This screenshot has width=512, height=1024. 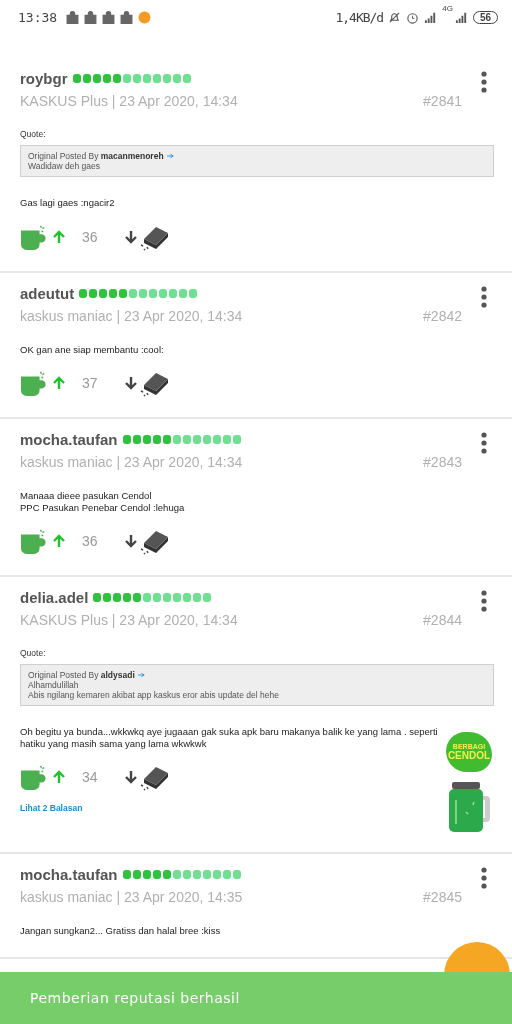 What do you see at coordinates (469, 755) in the screenshot?
I see `sticker-text: CENDOL` at bounding box center [469, 755].